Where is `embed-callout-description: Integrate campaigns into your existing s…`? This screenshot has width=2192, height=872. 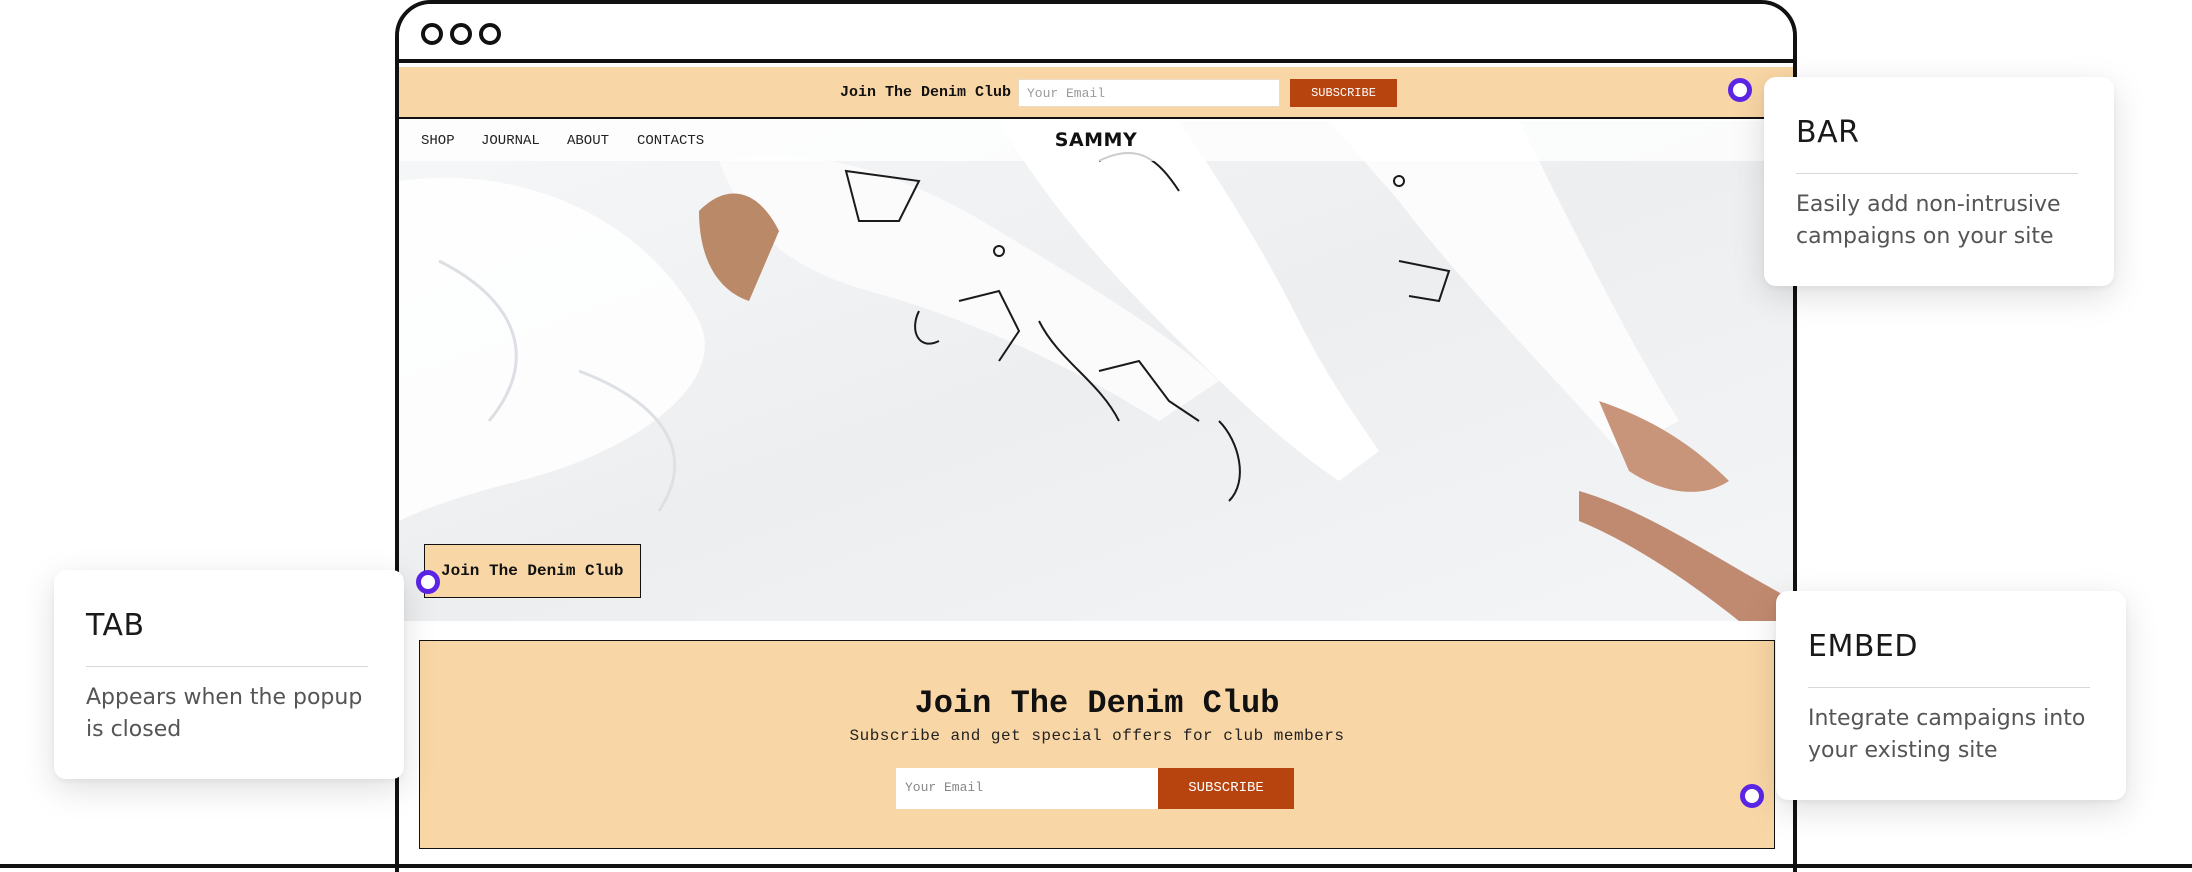
embed-callout-description: Integrate campaigns into your existing s… is located at coordinates (1947, 734).